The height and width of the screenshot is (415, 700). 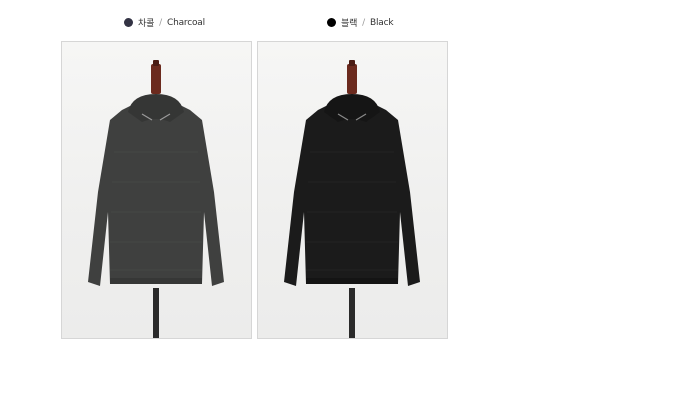 What do you see at coordinates (128, 22) in the screenshot?
I see `charcoal-swatch` at bounding box center [128, 22].